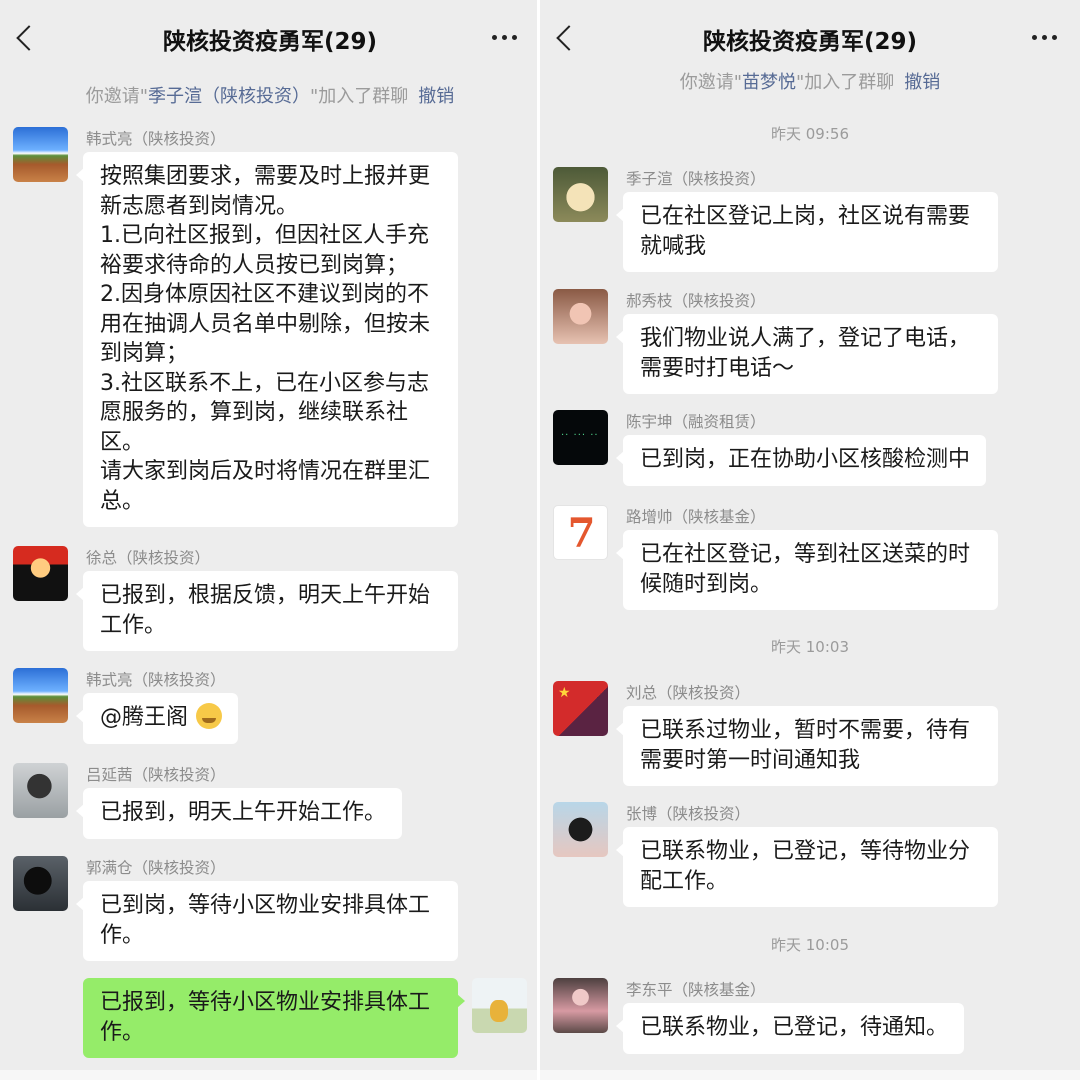 The height and width of the screenshot is (1080, 1080). Describe the element at coordinates (696, 179) in the screenshot. I see `sender-name: 季子渲（陕核投资）` at that location.